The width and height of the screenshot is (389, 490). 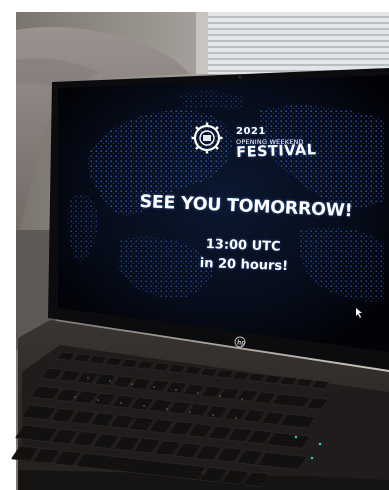 I want to click on webcam, so click(x=240, y=77).